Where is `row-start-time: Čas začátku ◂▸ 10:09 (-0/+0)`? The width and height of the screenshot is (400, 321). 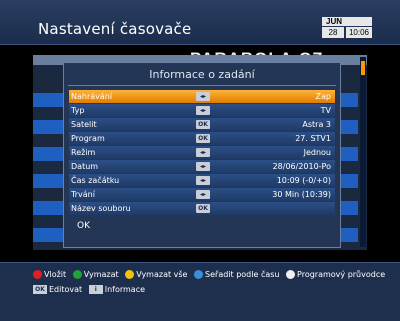
row-start-time: Čas začátku ◂▸ 10:09 (-0/+0) is located at coordinates (202, 180).